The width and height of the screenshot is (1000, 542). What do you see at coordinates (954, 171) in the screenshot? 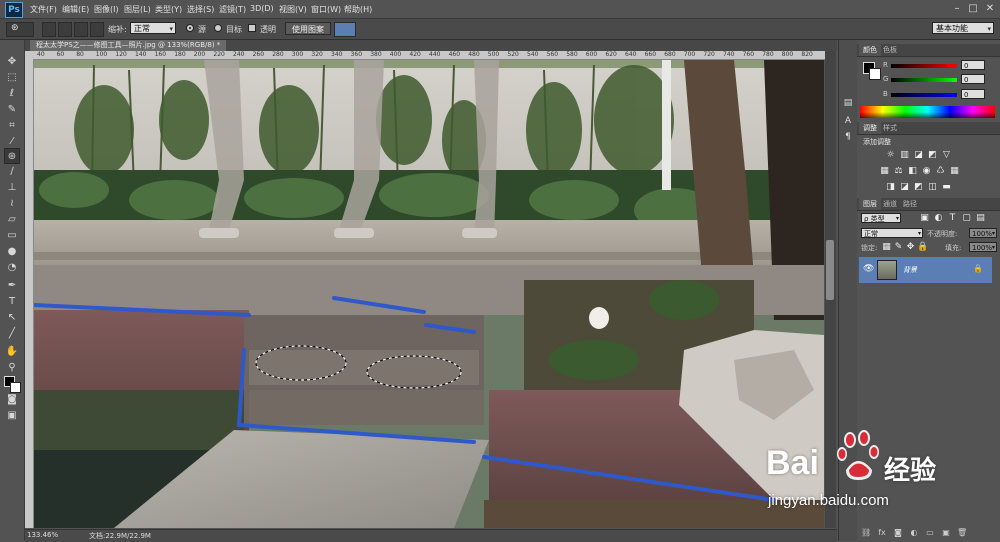
I see `color-lookup-icon: ▦` at bounding box center [954, 171].